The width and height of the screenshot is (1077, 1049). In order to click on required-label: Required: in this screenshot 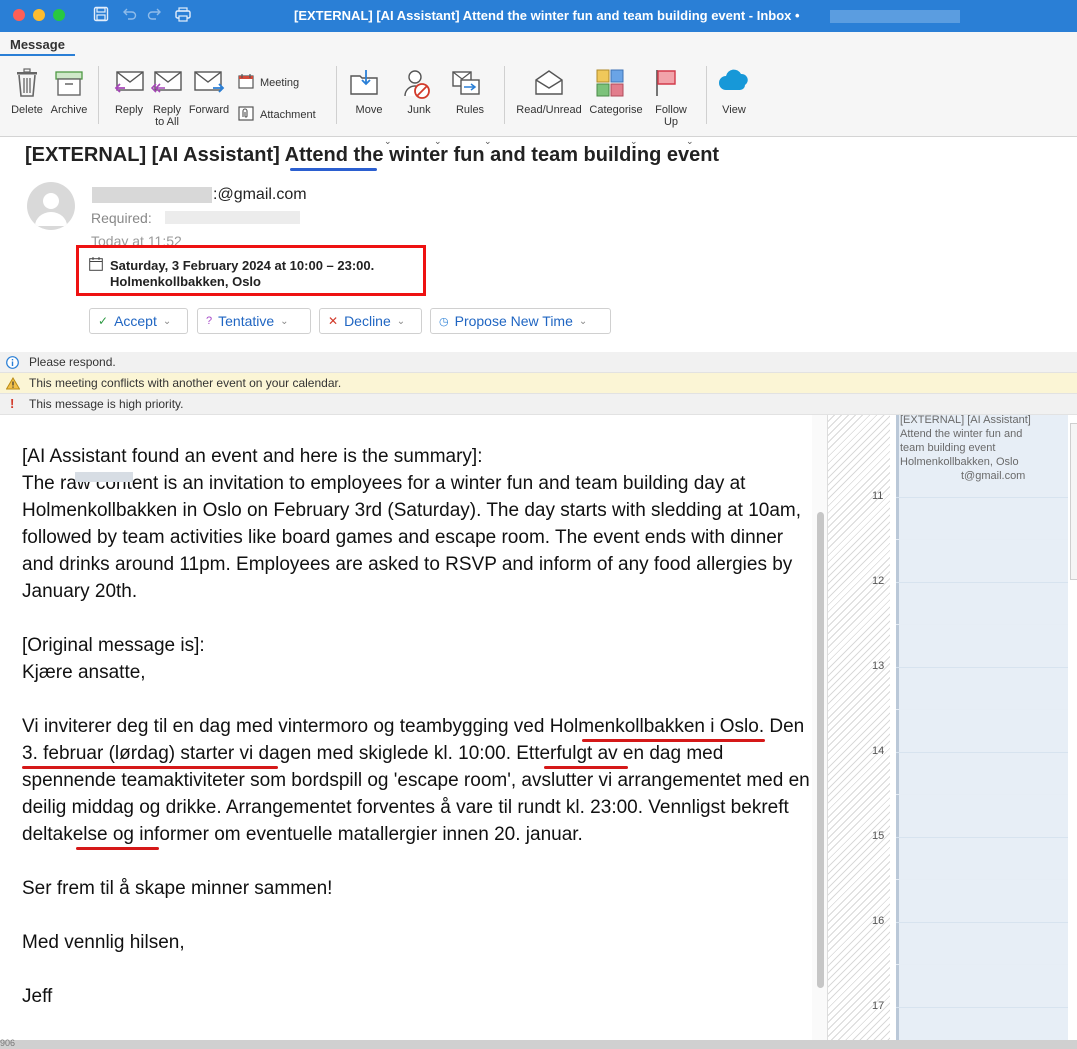, I will do `click(121, 218)`.